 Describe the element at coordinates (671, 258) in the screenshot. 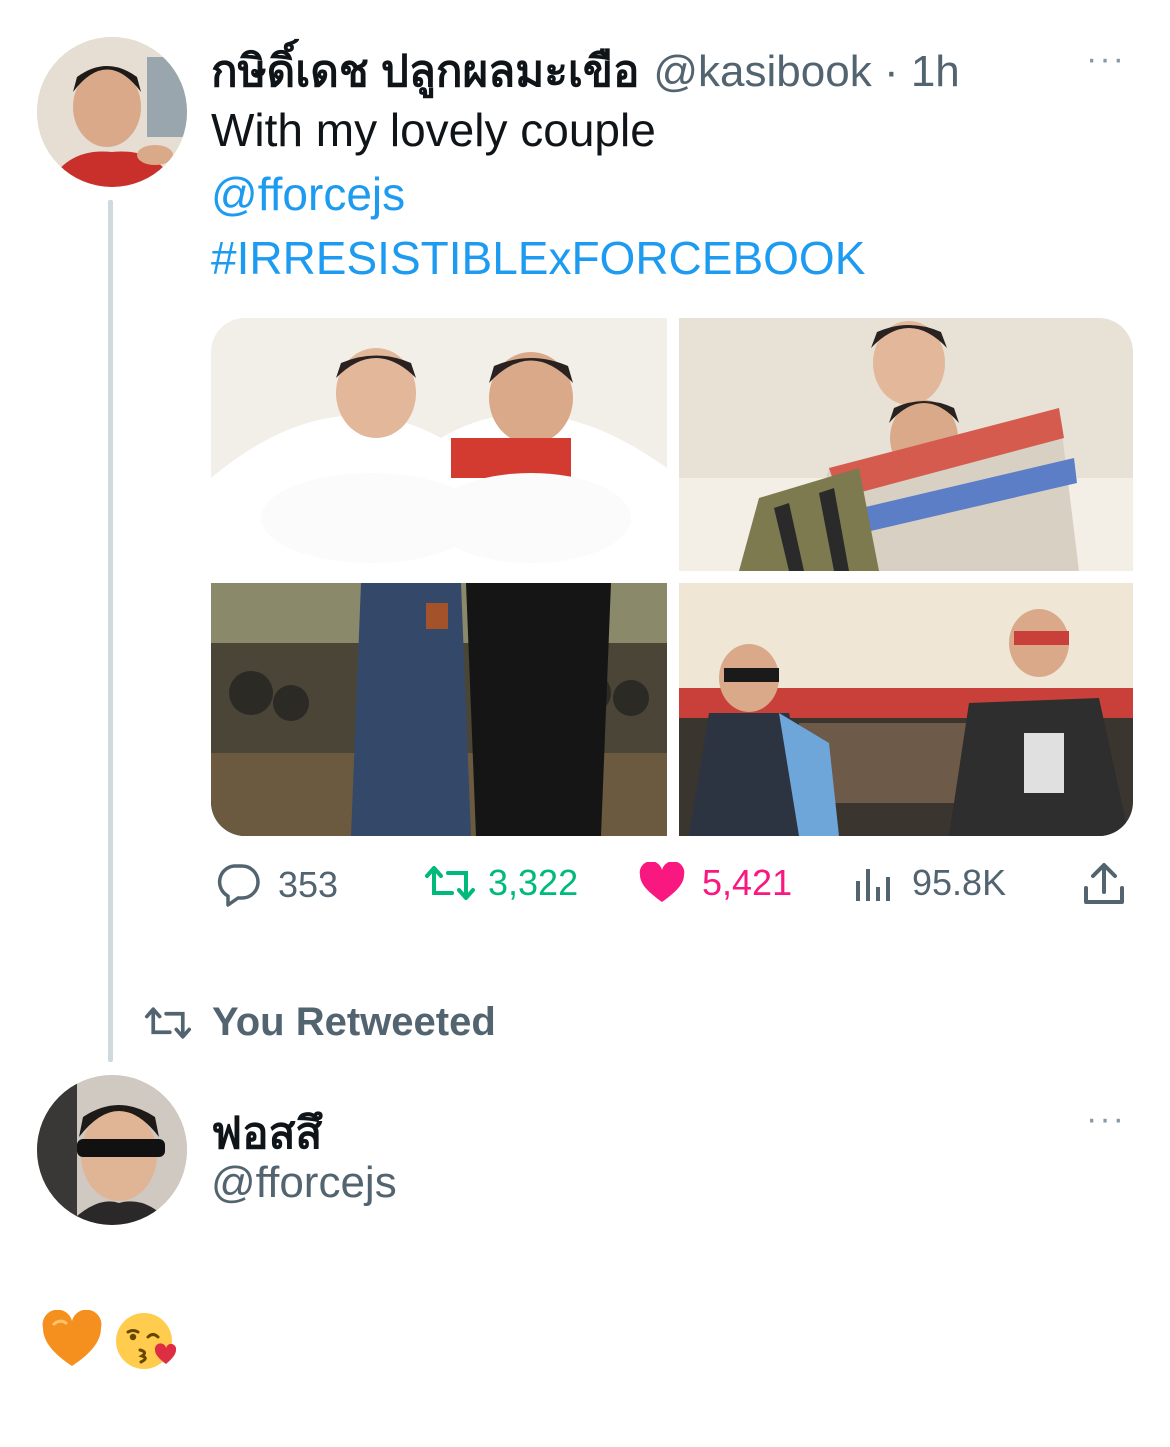

I see `hashtag-link: #IRRESISTIBLExFORCEBOOK` at that location.